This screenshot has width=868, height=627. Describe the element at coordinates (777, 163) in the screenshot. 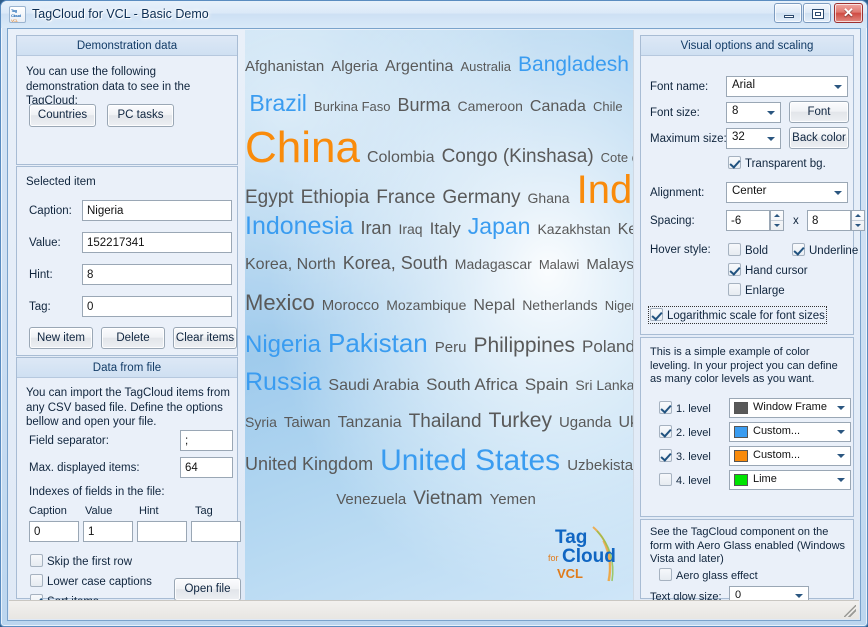

I see `transparent-bg-checkbox: Transparent bg.` at that location.